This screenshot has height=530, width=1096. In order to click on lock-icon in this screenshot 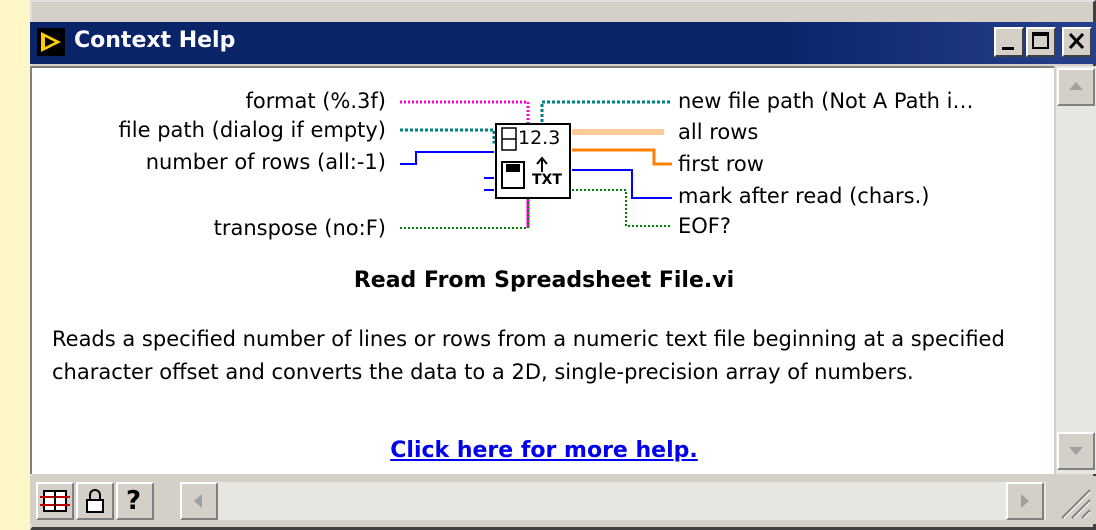, I will do `click(95, 501)`.